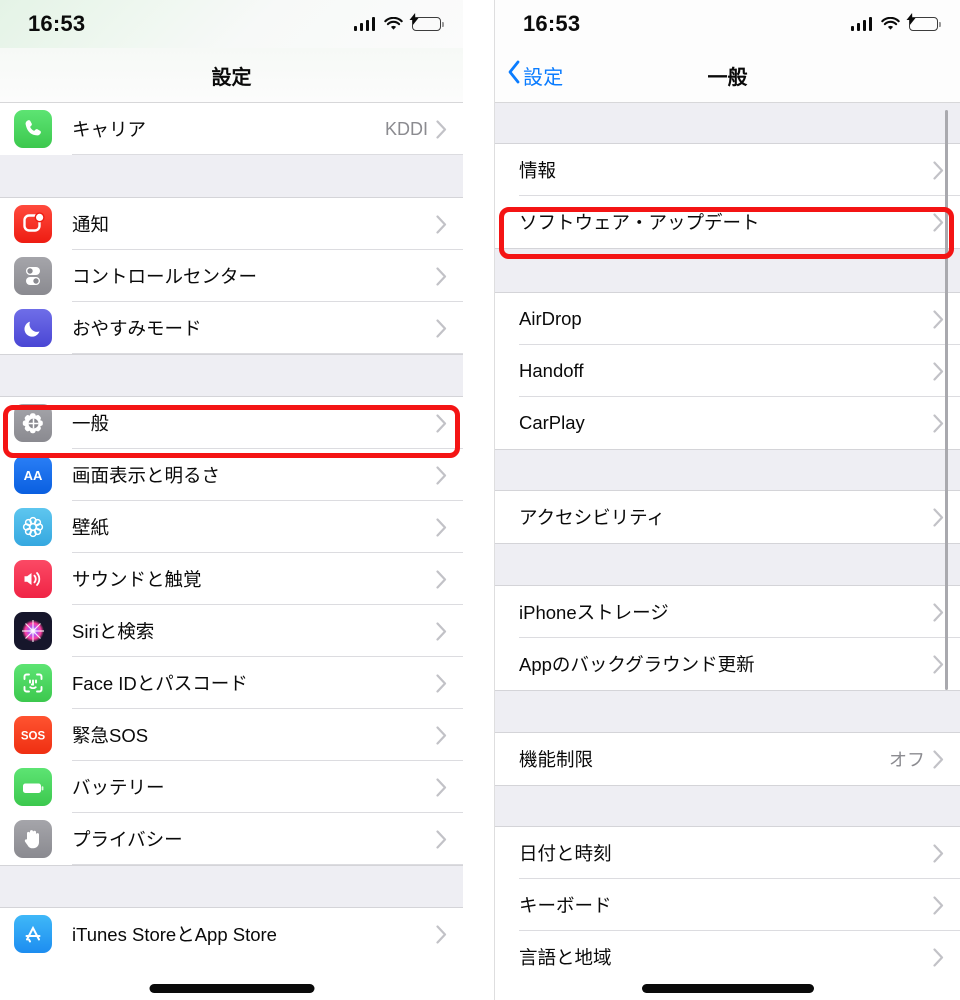 Image resolution: width=960 pixels, height=1000 pixels. What do you see at coordinates (727, 759) in the screenshot?
I see `list-item-restrictions: 機能制限 オフ` at bounding box center [727, 759].